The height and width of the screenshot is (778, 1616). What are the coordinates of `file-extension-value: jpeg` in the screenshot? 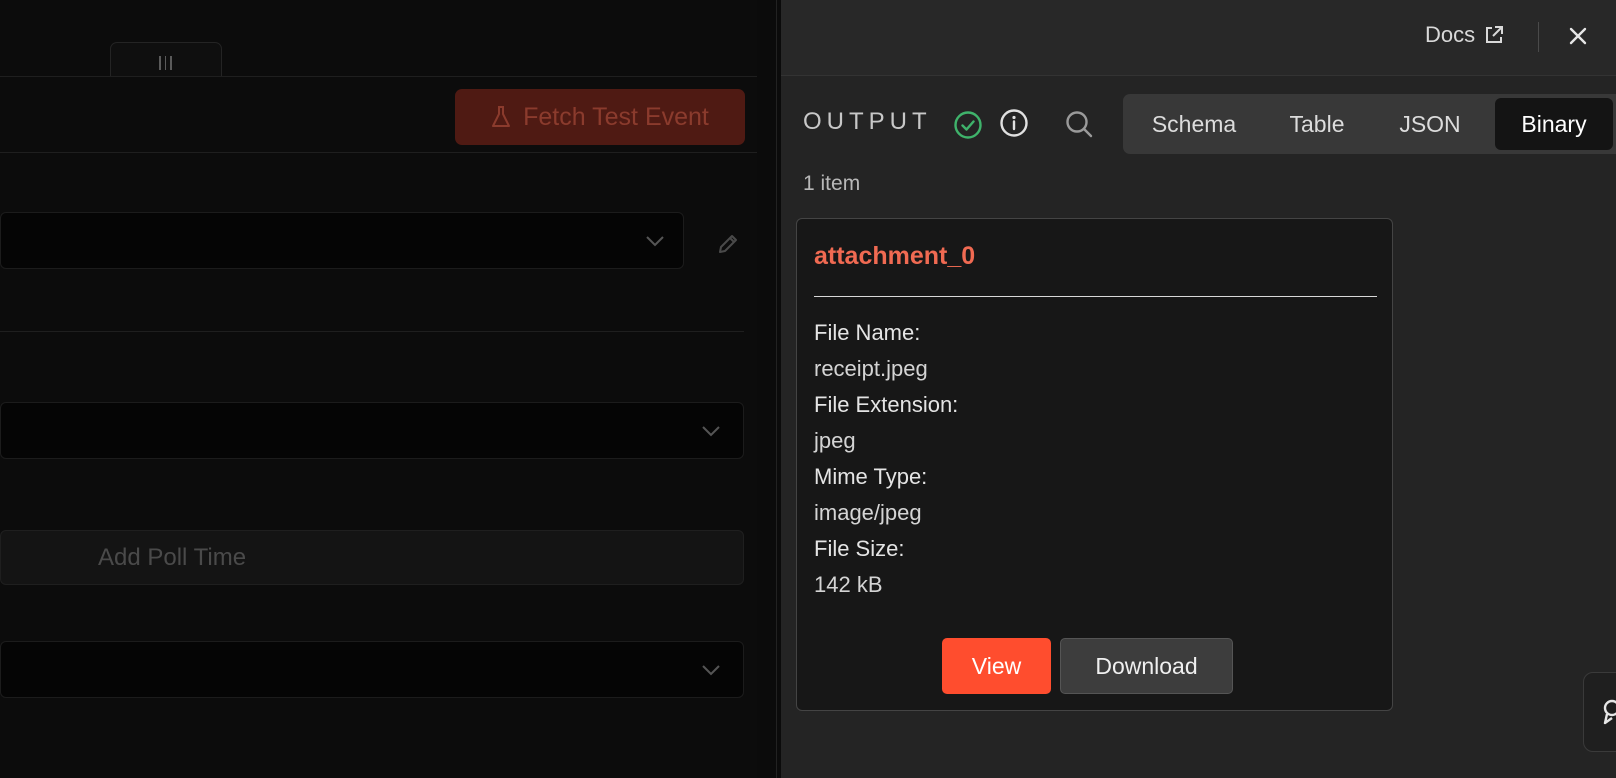 It's located at (835, 440).